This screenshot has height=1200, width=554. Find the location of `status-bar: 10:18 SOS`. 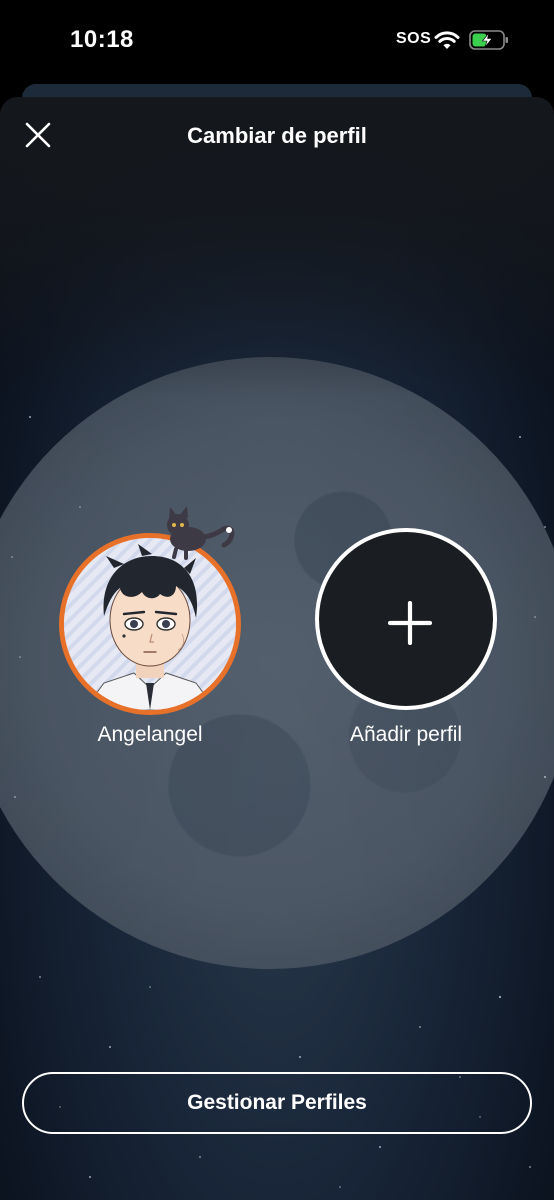

status-bar: 10:18 SOS is located at coordinates (277, 40).